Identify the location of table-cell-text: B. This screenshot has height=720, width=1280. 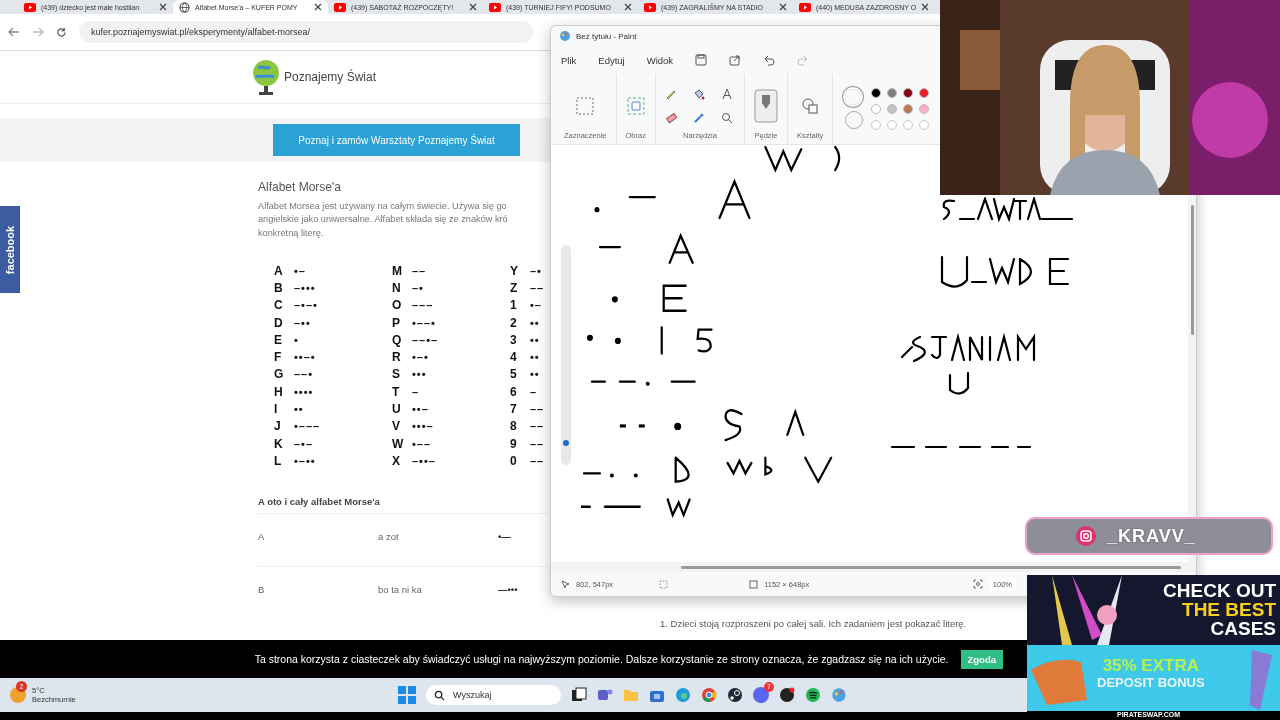
(262, 590).